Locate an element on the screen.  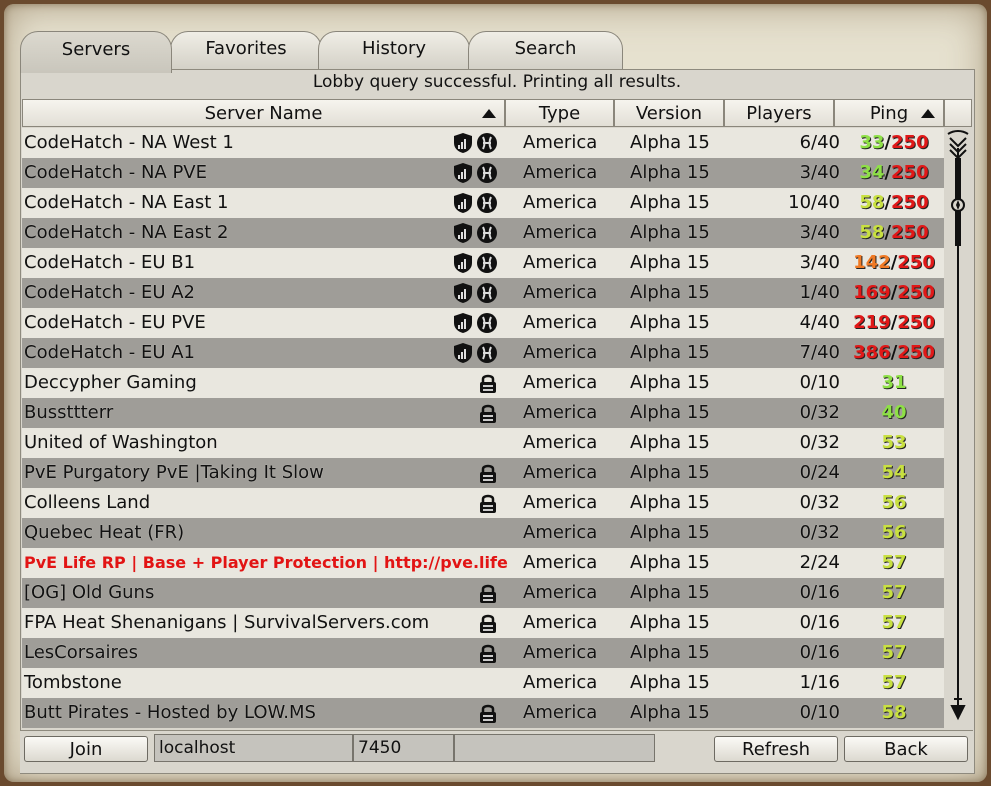
join-button: Join is located at coordinates (86, 749).